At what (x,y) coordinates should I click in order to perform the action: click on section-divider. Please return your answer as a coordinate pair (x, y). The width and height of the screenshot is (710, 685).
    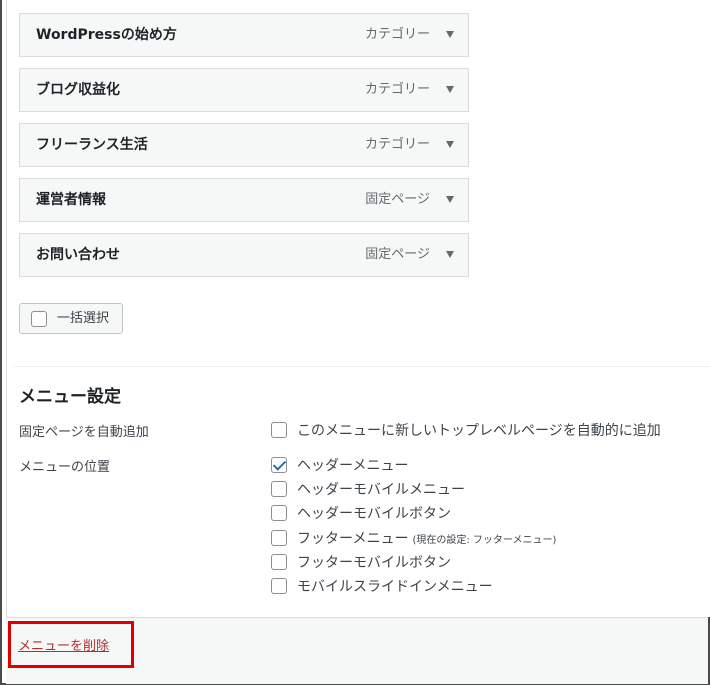
    Looking at the image, I should click on (361, 366).